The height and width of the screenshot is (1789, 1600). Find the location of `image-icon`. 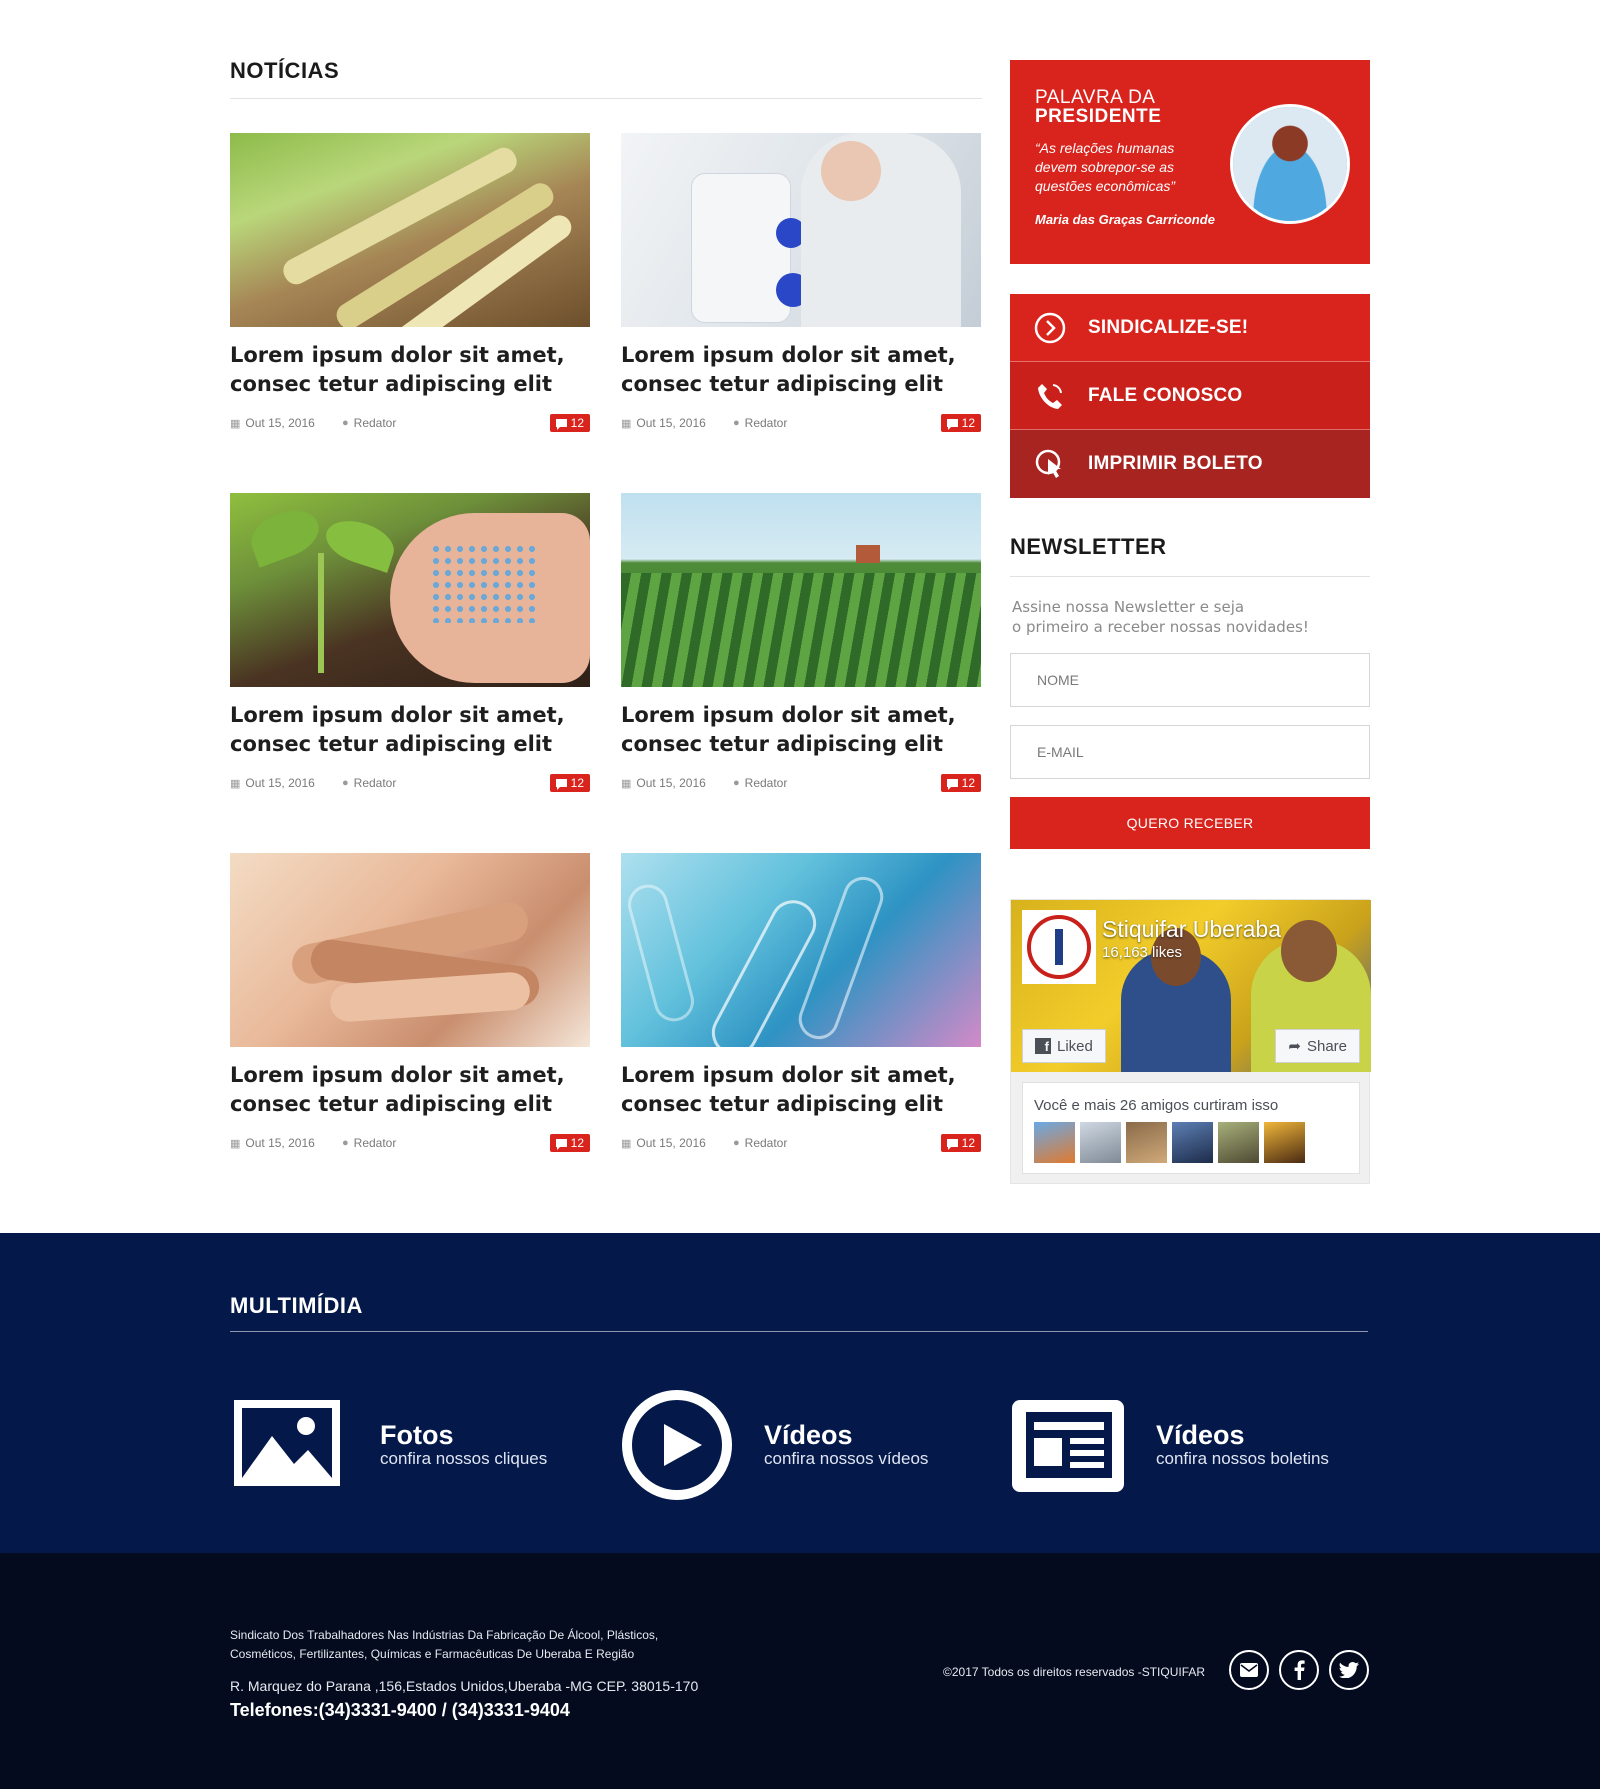

image-icon is located at coordinates (287, 1445).